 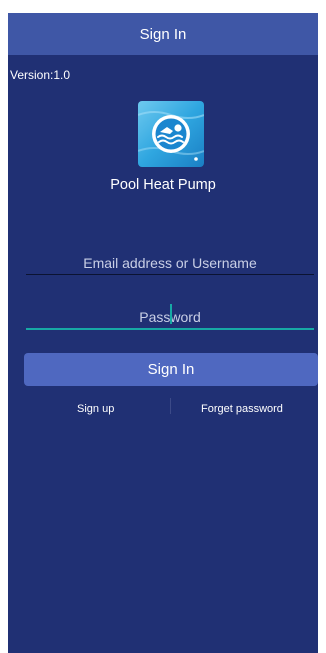 I want to click on version-label: Version:1.0, so click(x=40, y=75).